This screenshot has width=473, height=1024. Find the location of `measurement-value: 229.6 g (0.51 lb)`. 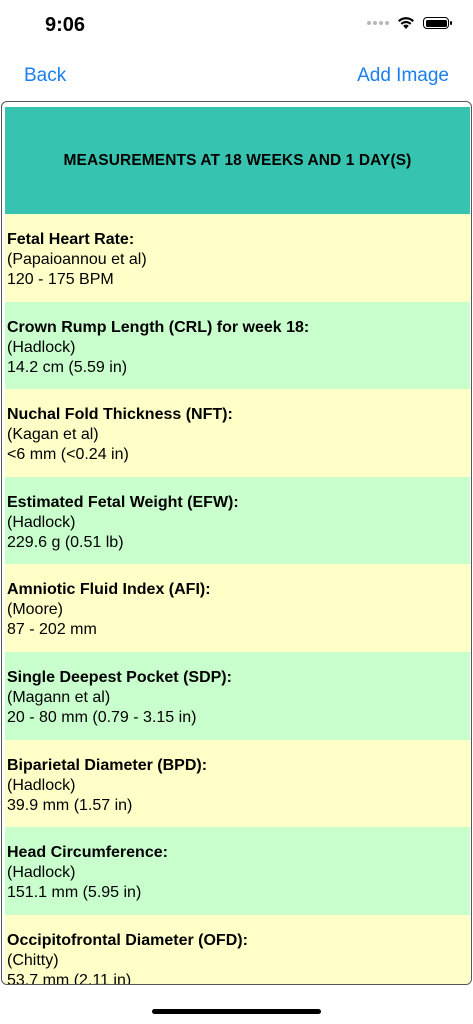

measurement-value: 229.6 g (0.51 lb) is located at coordinates (65, 542).